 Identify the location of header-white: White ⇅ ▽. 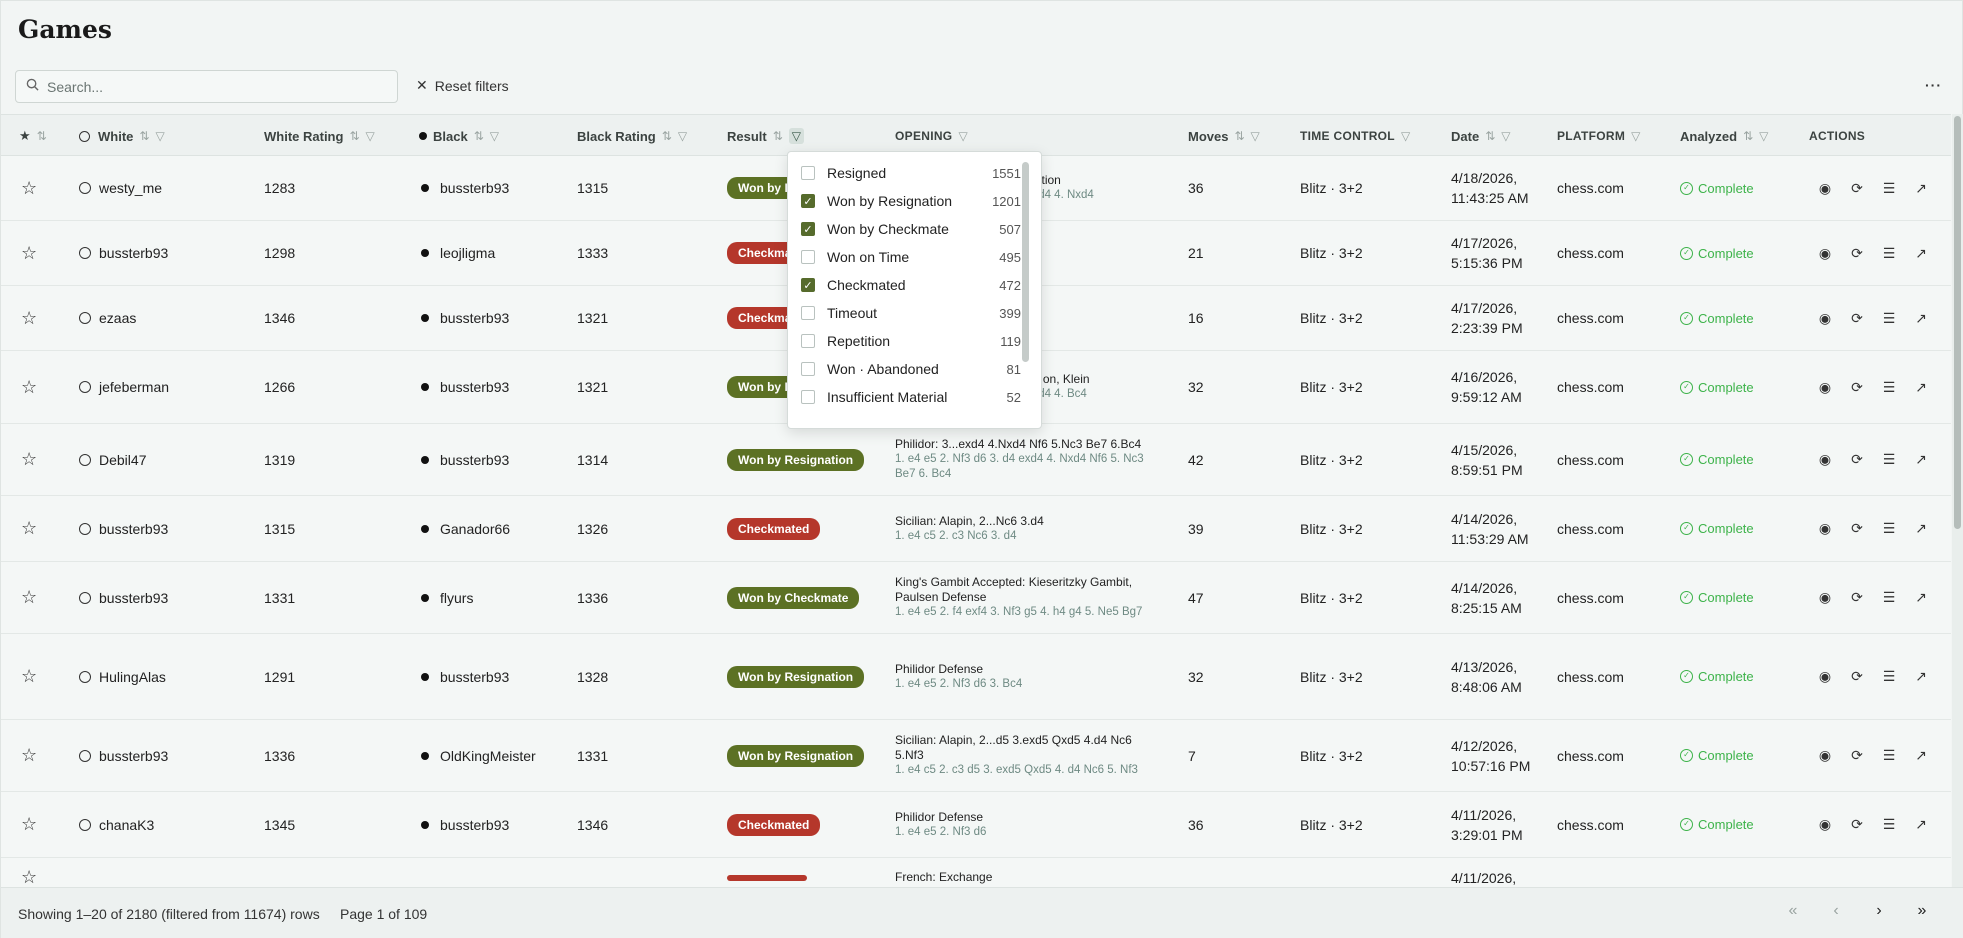
(122, 136).